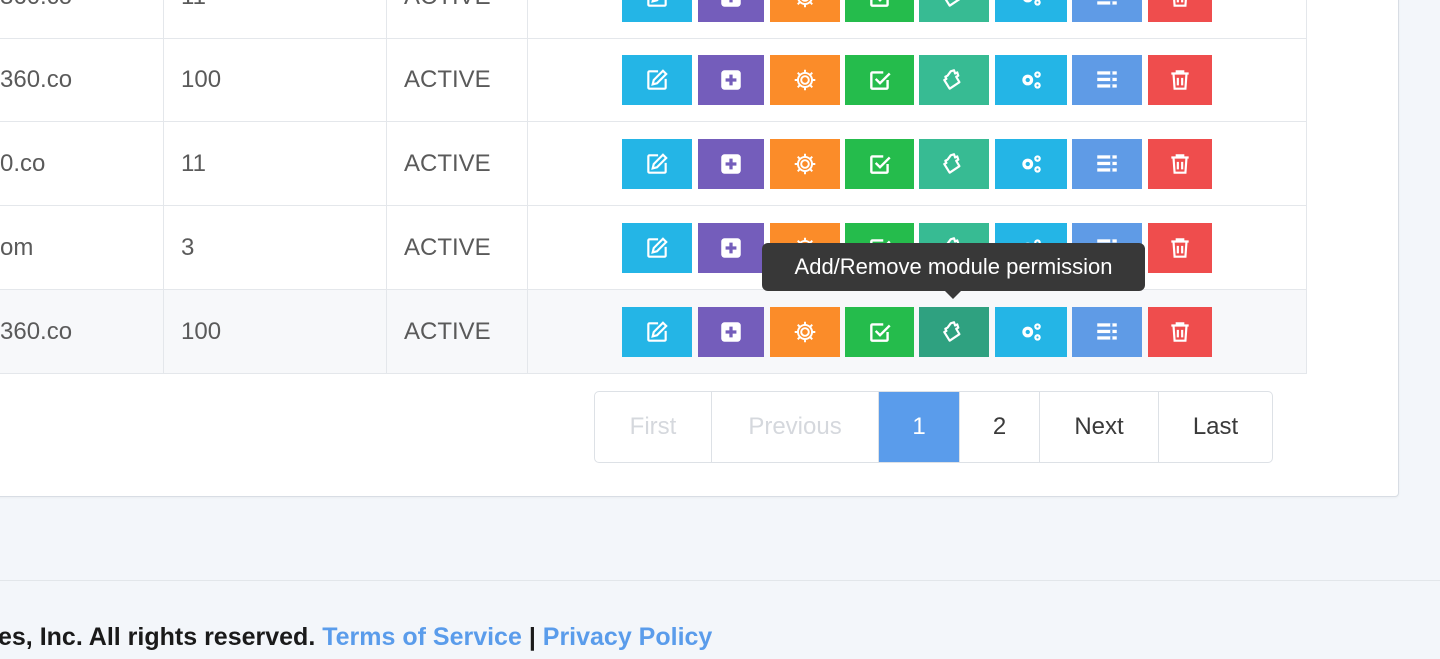 This screenshot has height=659, width=1440. I want to click on domain-cell: om, so click(82, 247).